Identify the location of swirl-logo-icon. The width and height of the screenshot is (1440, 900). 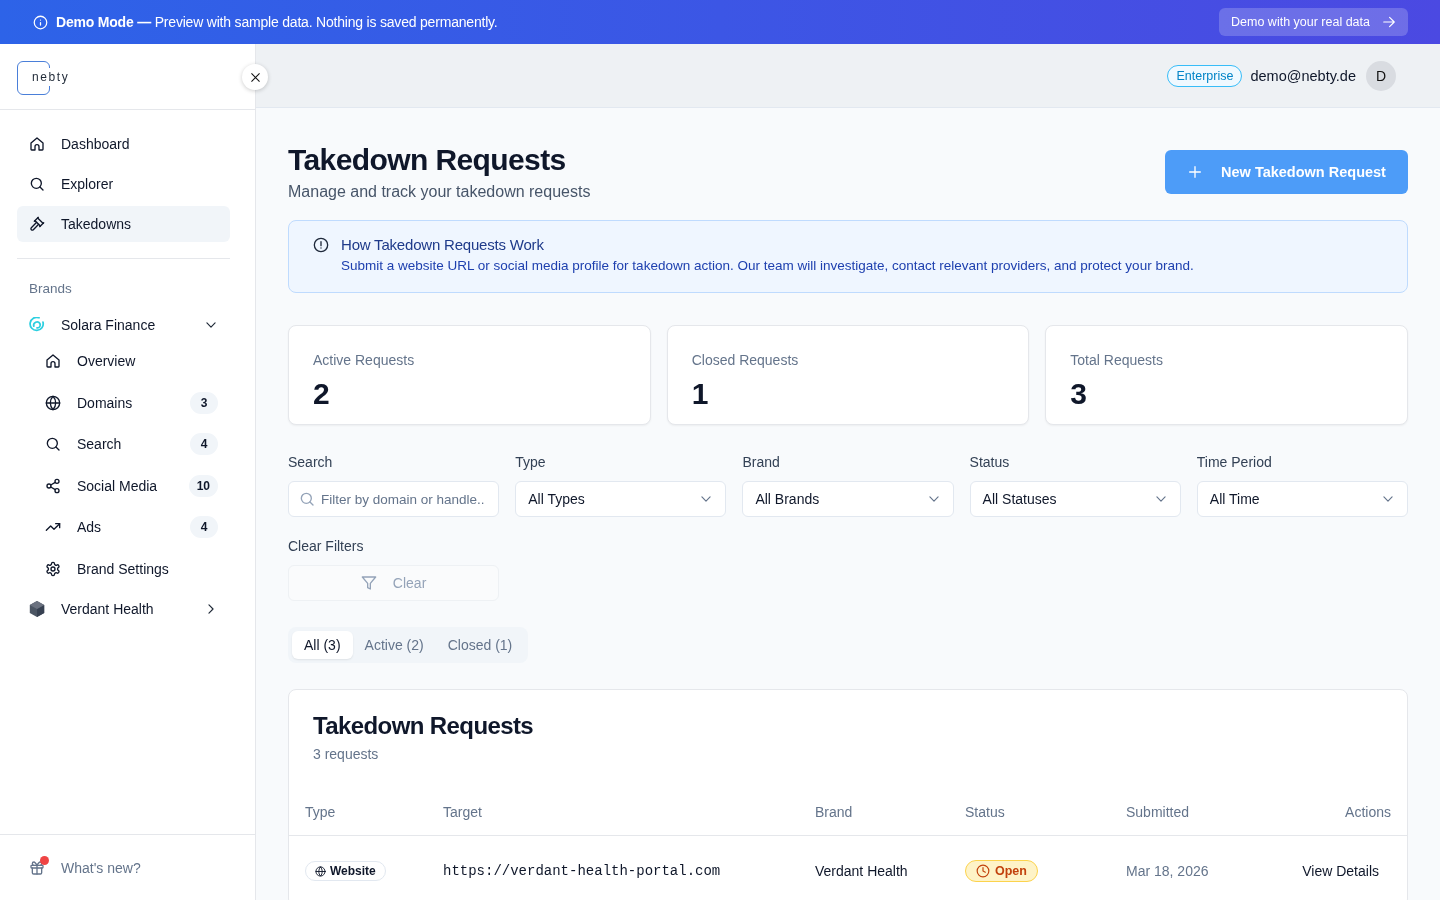
(37, 325).